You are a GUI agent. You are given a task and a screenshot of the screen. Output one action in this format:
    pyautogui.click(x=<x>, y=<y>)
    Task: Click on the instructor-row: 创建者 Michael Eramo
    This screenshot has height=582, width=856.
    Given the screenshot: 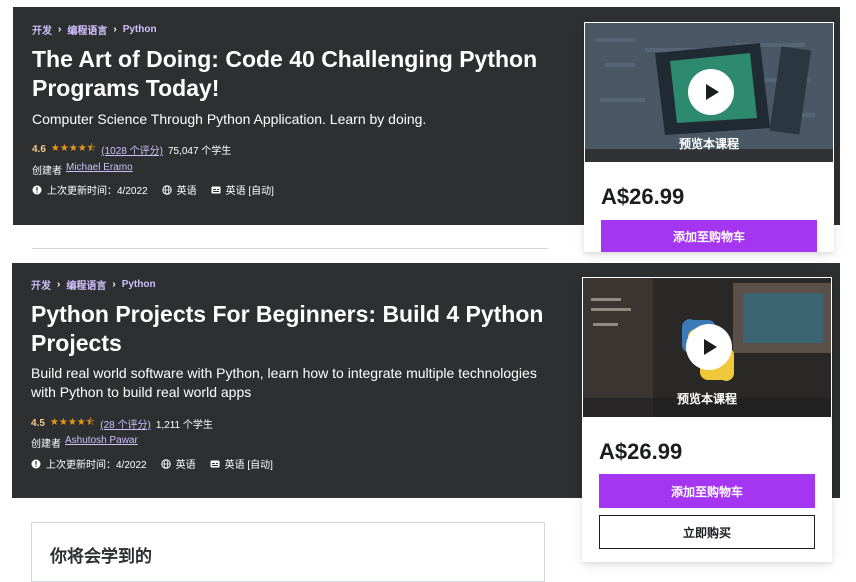 What is the action you would take?
    pyautogui.click(x=82, y=169)
    